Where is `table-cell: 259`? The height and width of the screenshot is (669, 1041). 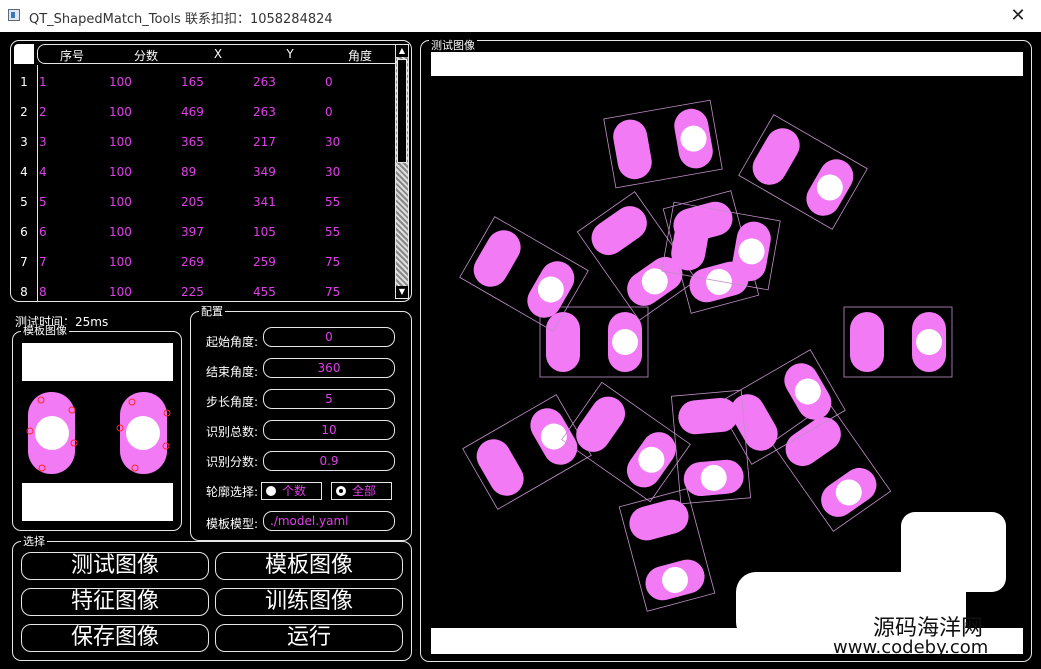
table-cell: 259 is located at coordinates (264, 262).